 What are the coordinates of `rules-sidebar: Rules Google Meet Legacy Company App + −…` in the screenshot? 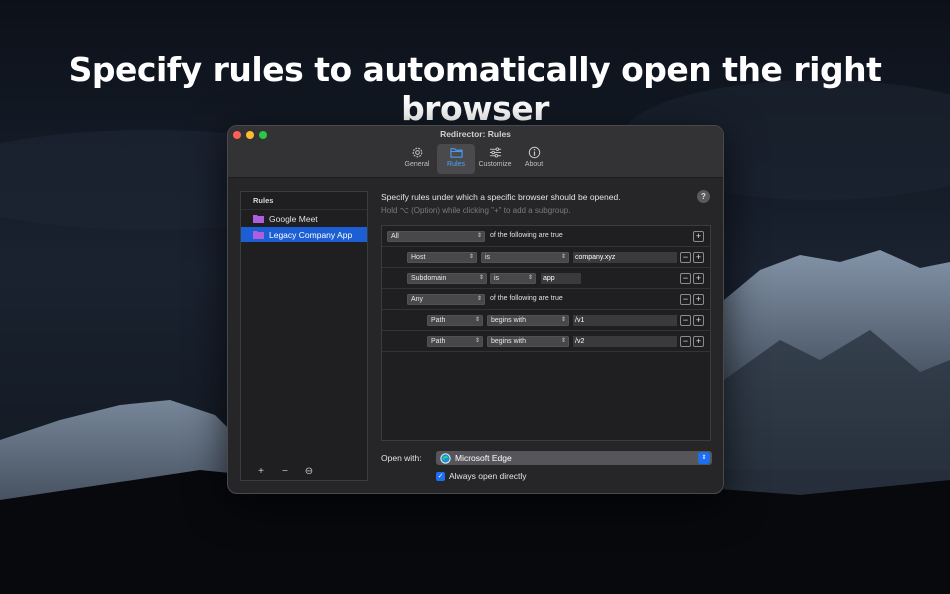 It's located at (304, 336).